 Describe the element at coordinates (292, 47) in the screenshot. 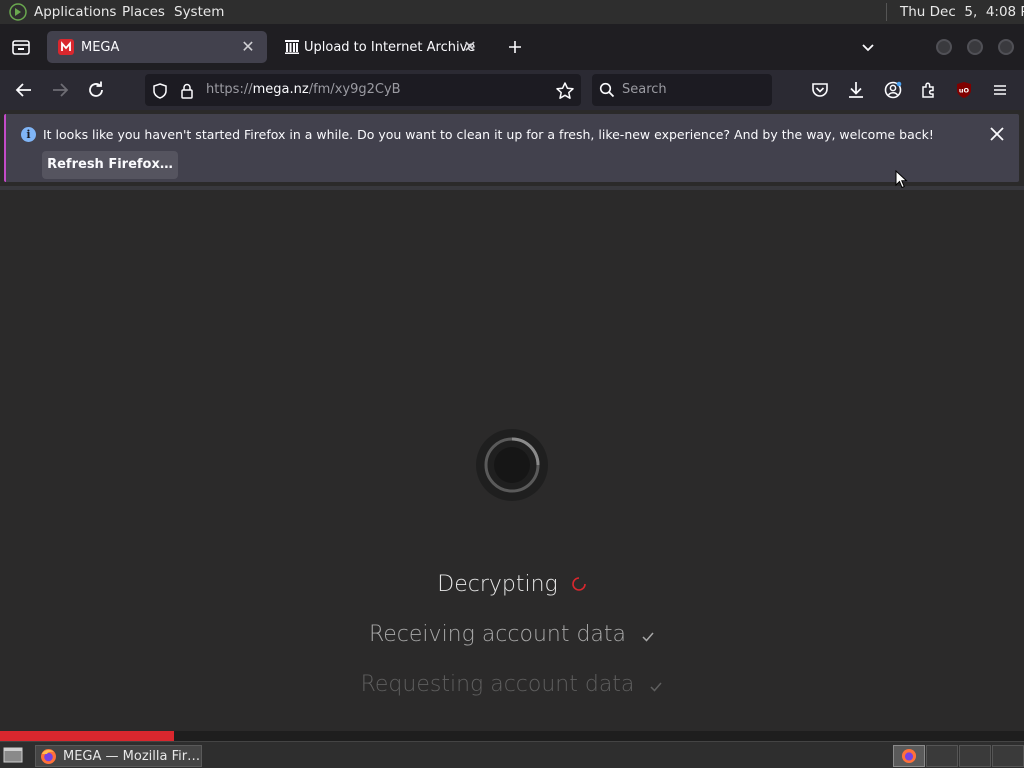

I see `archive-favicon-icon` at that location.